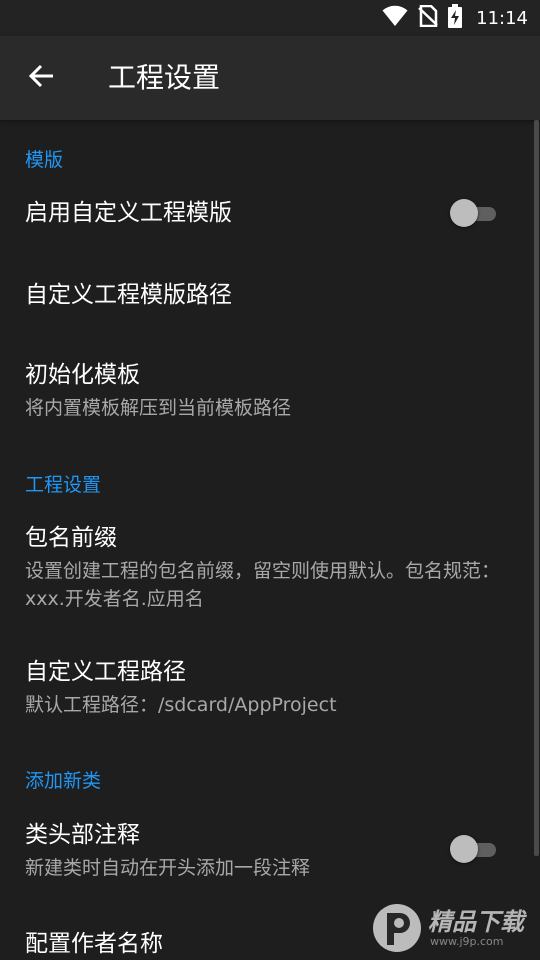  Describe the element at coordinates (476, 922) in the screenshot. I see `watermark-main: 精品下载` at that location.